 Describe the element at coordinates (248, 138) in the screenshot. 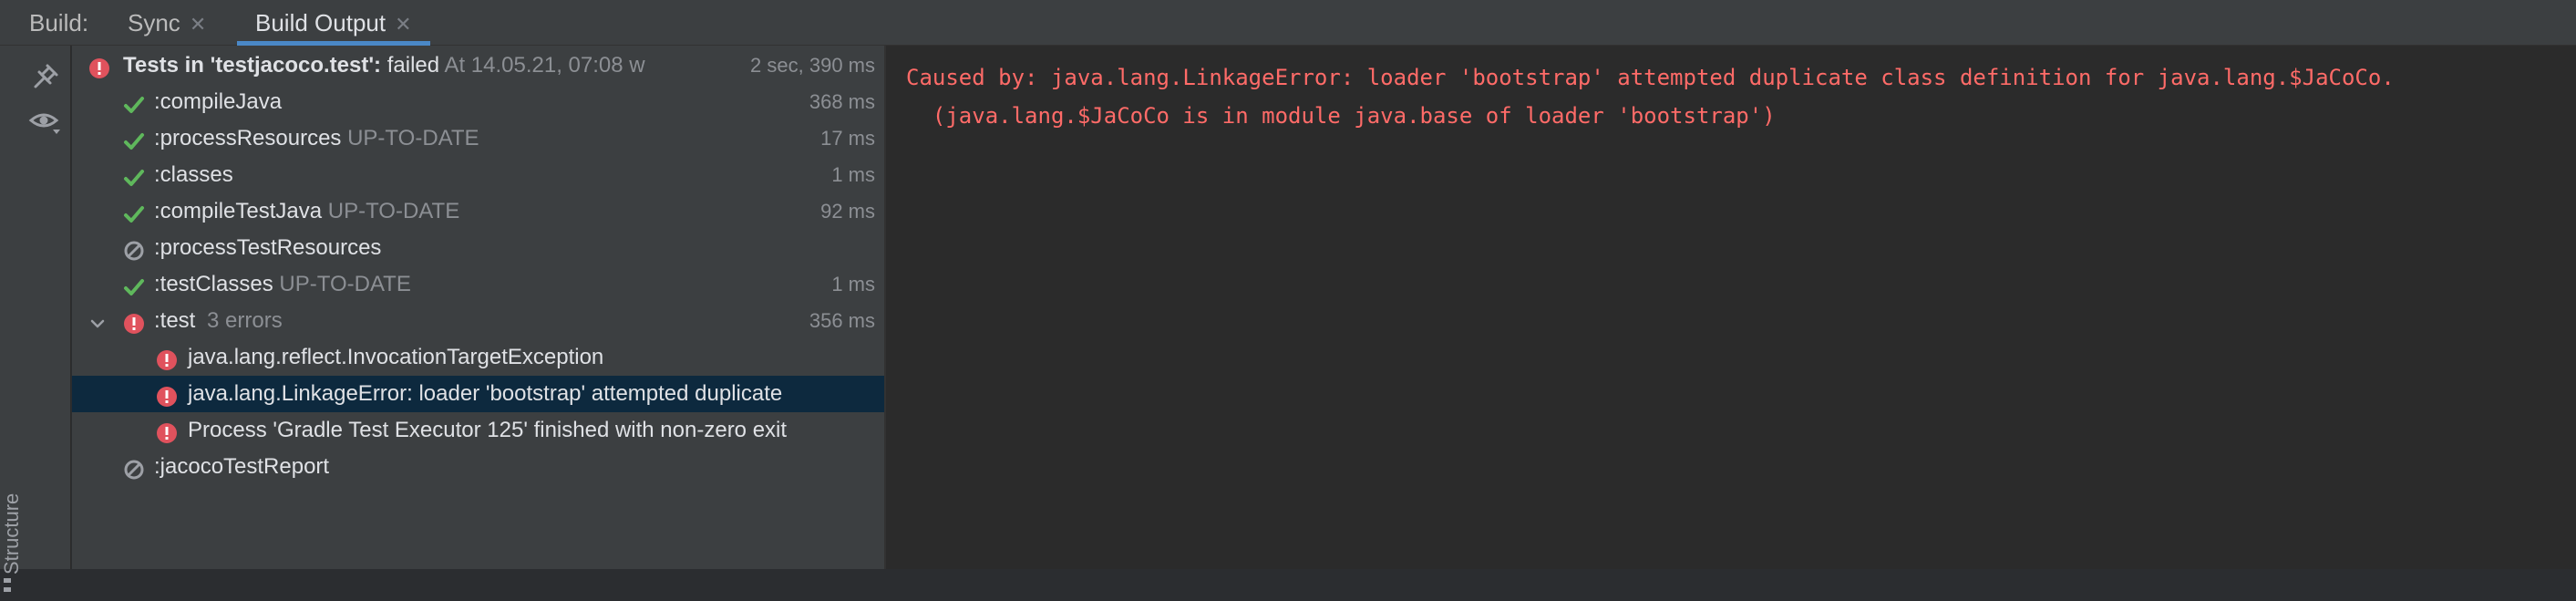

I see `tree-item-label: :processResources` at that location.